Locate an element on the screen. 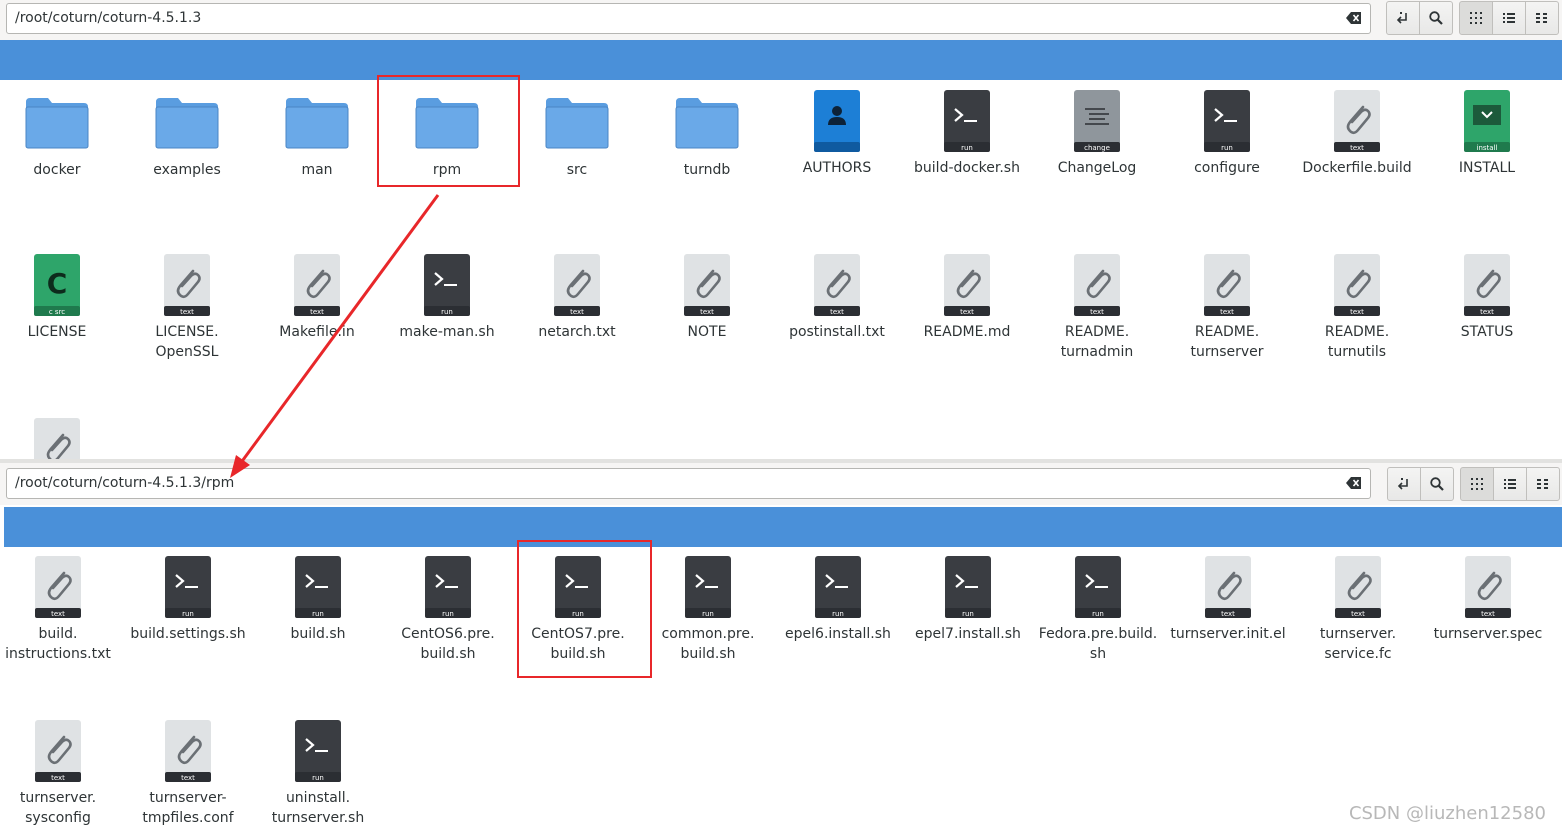 This screenshot has height=830, width=1562. bottom-item: text turnserver.init.el is located at coordinates (1228, 599).